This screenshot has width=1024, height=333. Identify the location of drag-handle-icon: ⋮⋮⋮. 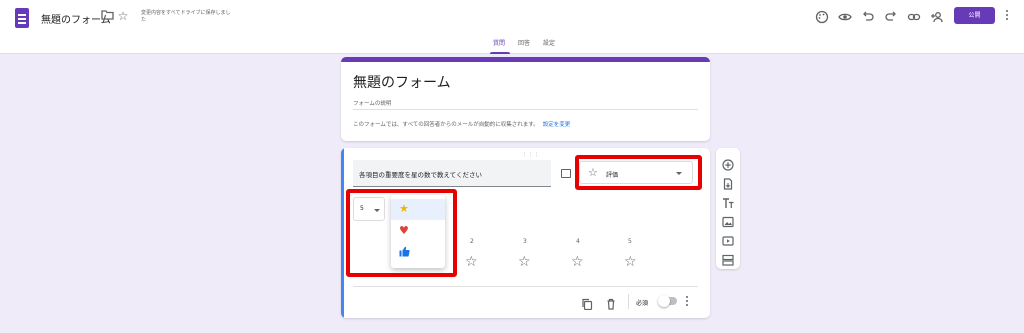
(531, 155).